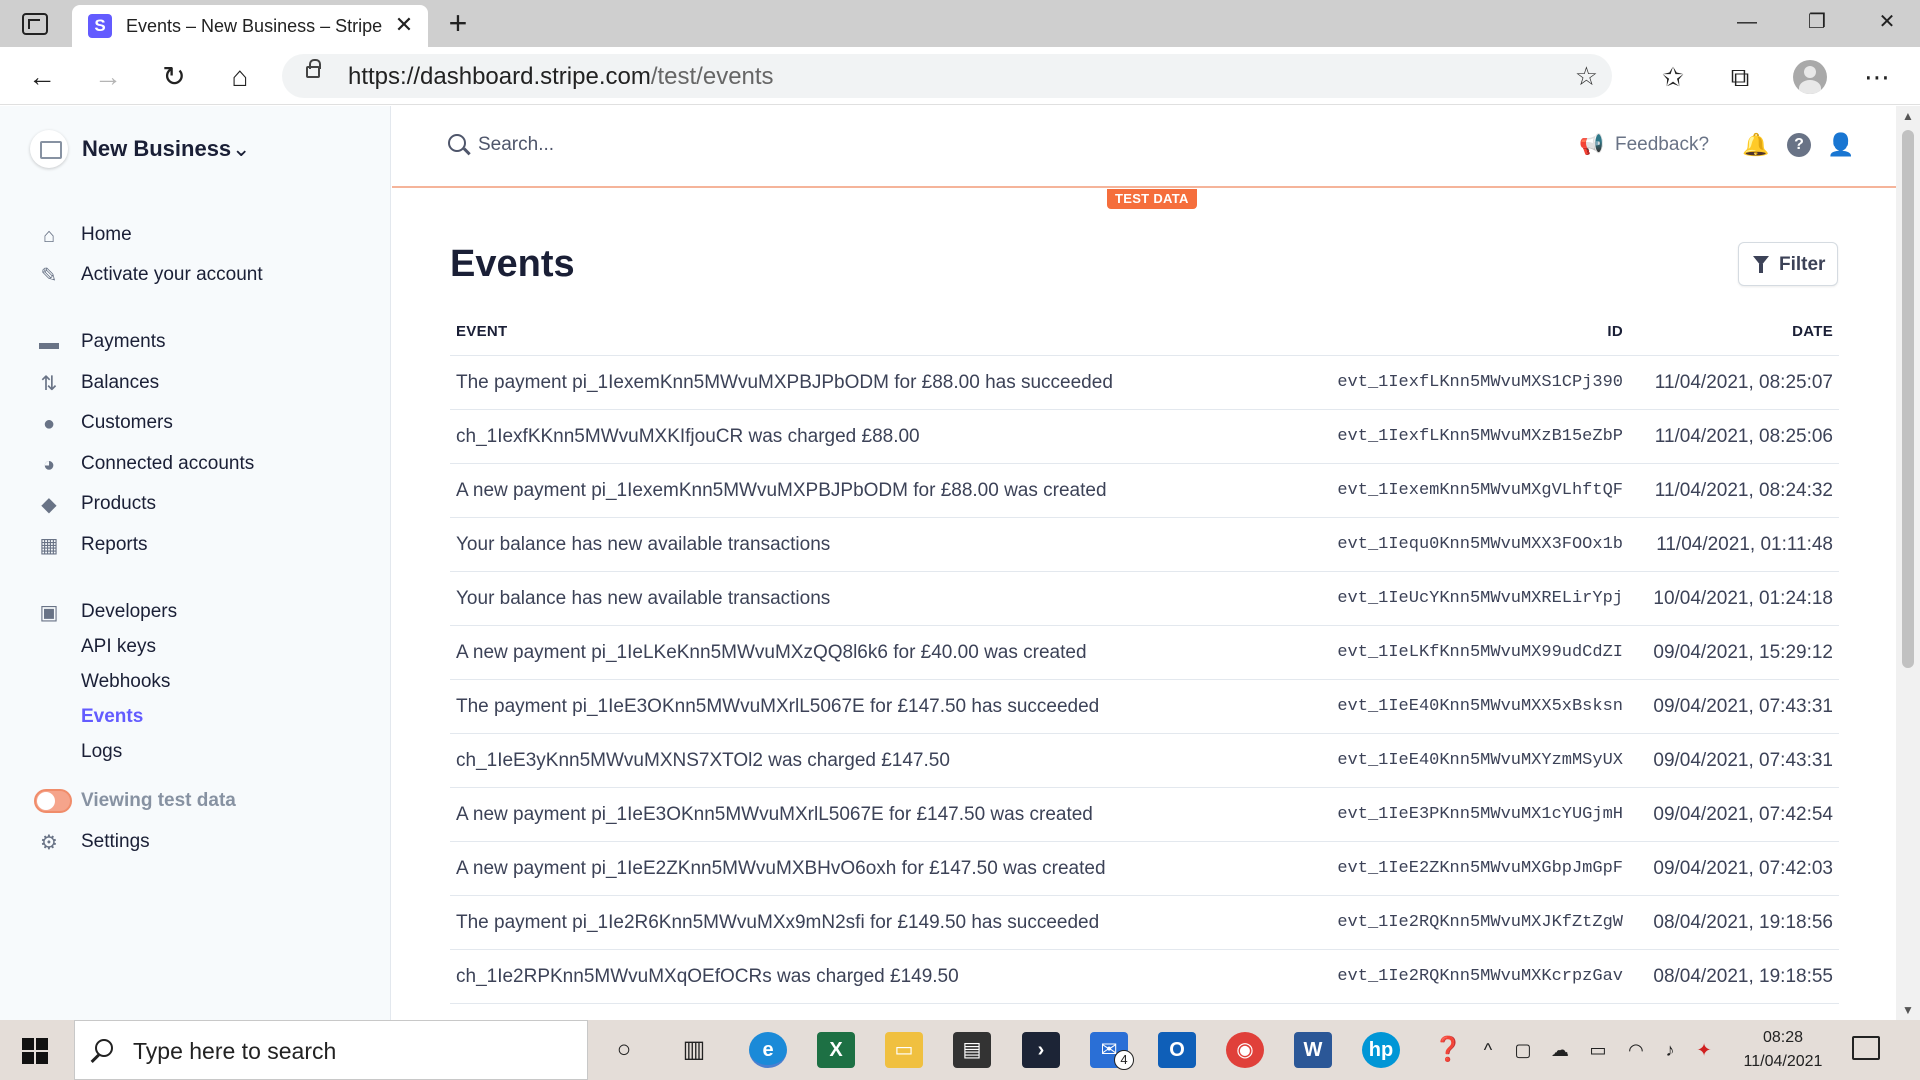 The image size is (1920, 1080). Describe the element at coordinates (482, 331) in the screenshot. I see `column-header-event: EVENT` at that location.